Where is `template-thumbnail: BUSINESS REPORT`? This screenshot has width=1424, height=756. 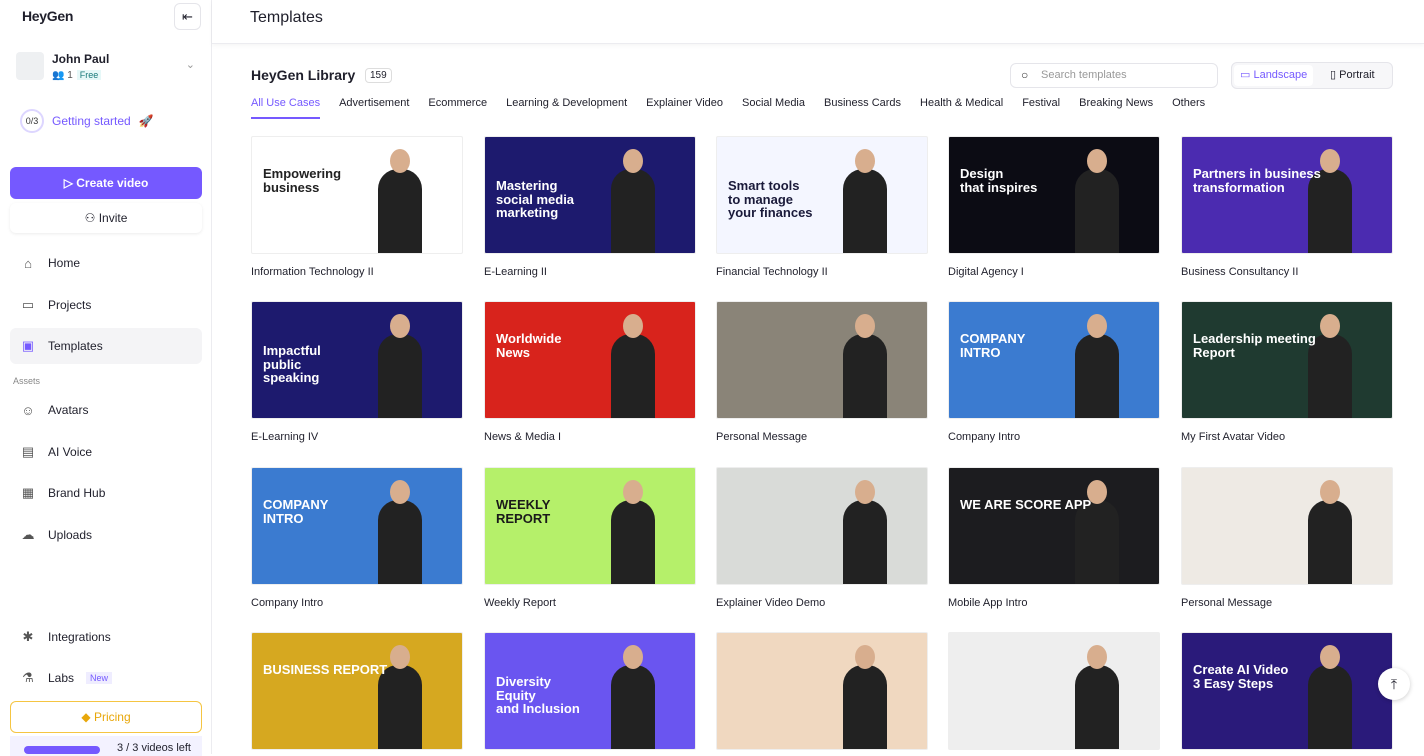
template-thumbnail: BUSINESS REPORT is located at coordinates (357, 691).